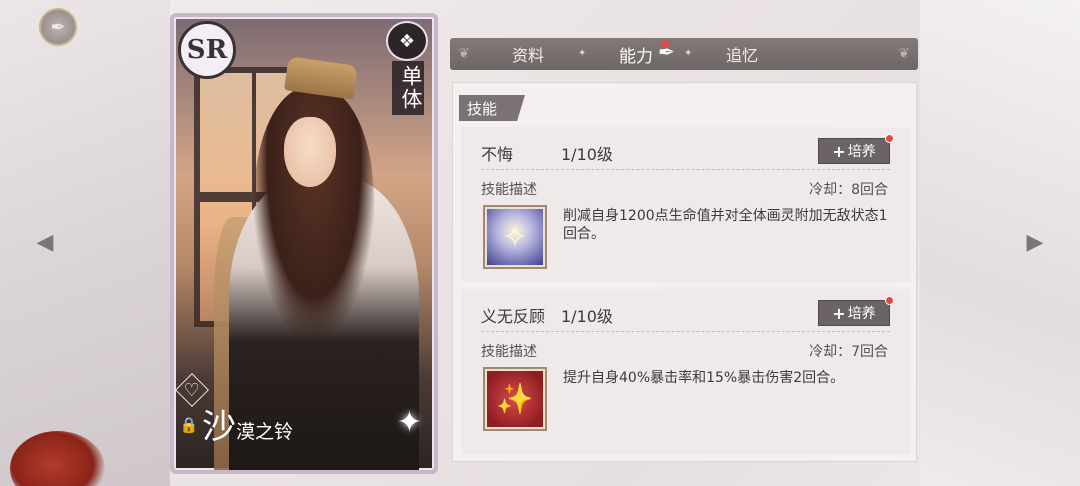 The image size is (1080, 486). I want to click on next-character-button: ▶, so click(1035, 242).